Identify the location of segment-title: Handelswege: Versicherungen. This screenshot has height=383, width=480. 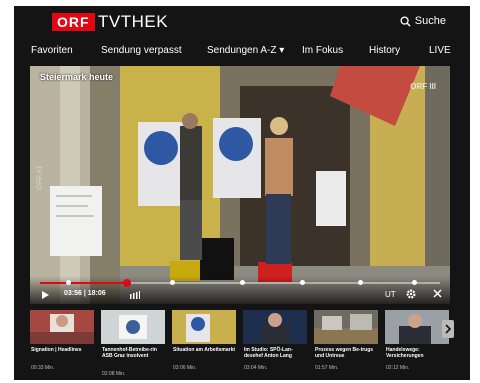
(405, 353).